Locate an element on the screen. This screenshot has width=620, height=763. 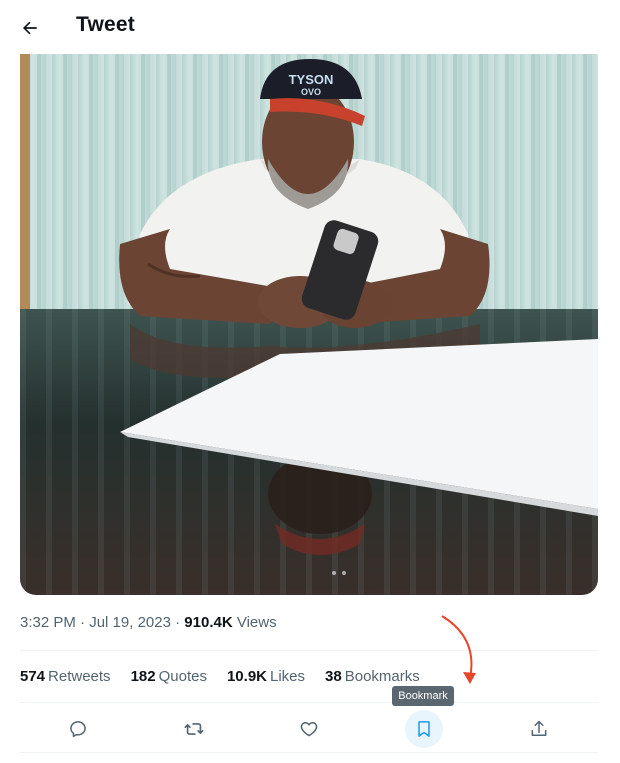
quotes-stat: 182 Quotes is located at coordinates (169, 676).